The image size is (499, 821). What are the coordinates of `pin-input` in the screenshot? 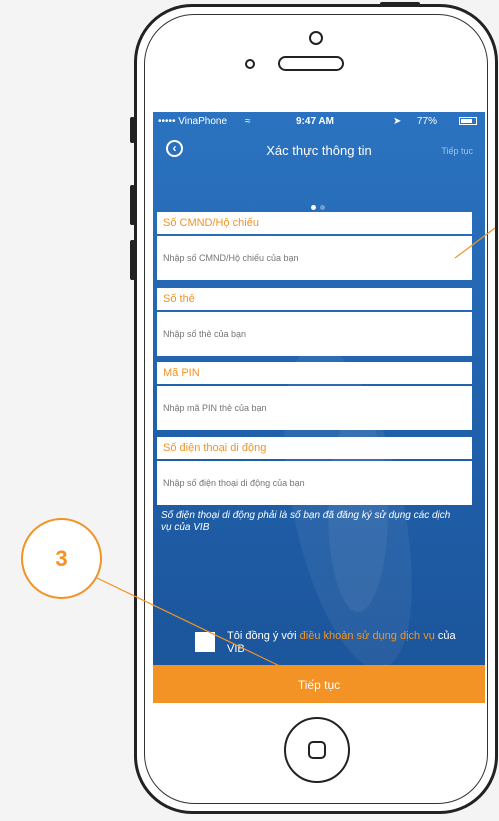 It's located at (314, 408).